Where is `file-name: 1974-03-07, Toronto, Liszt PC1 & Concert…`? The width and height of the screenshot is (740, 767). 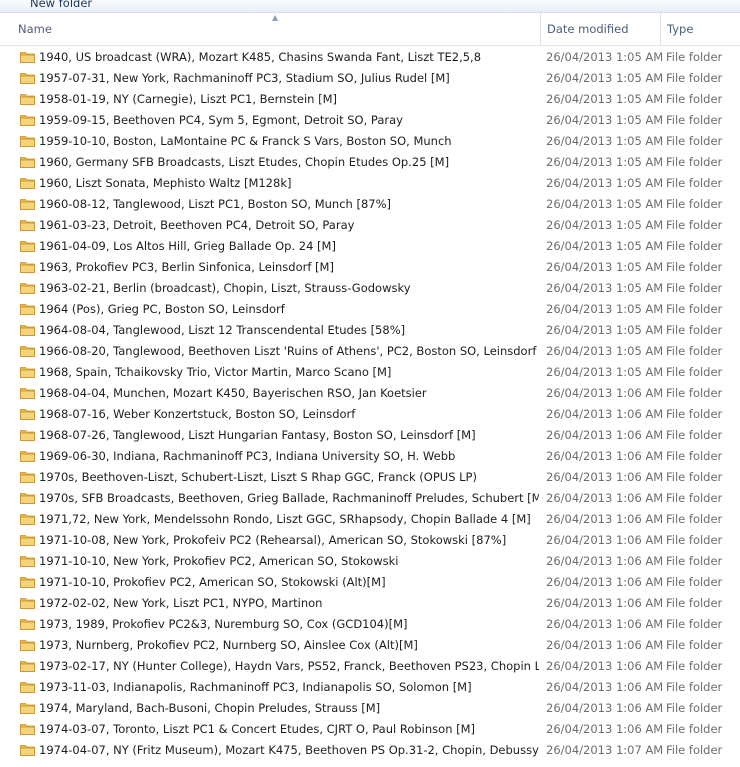
file-name: 1974-03-07, Toronto, Liszt PC1 & Concert… is located at coordinates (257, 729).